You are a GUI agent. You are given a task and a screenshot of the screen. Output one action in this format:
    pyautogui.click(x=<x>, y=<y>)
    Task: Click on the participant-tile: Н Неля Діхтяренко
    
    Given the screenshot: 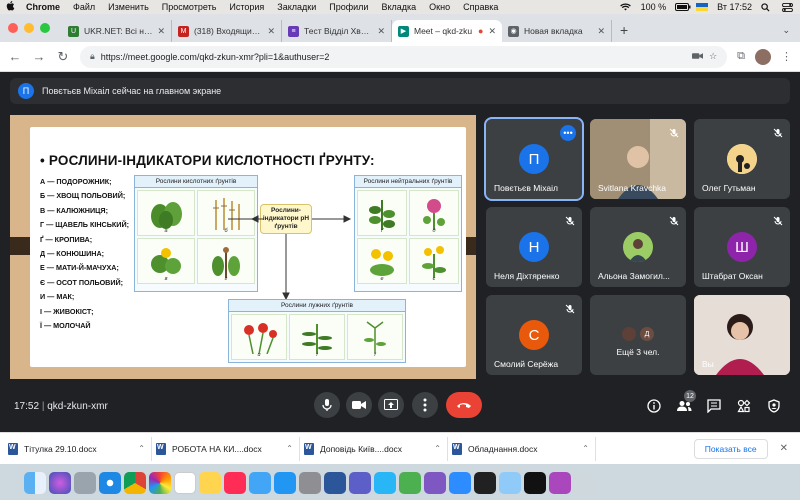 What is the action you would take?
    pyautogui.click(x=534, y=247)
    